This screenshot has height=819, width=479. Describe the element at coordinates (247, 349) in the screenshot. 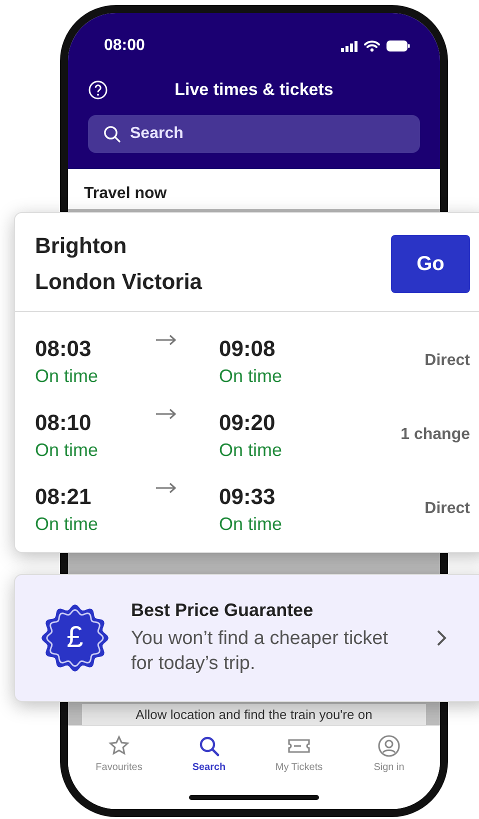

I see `arrival-time: 09:08` at that location.